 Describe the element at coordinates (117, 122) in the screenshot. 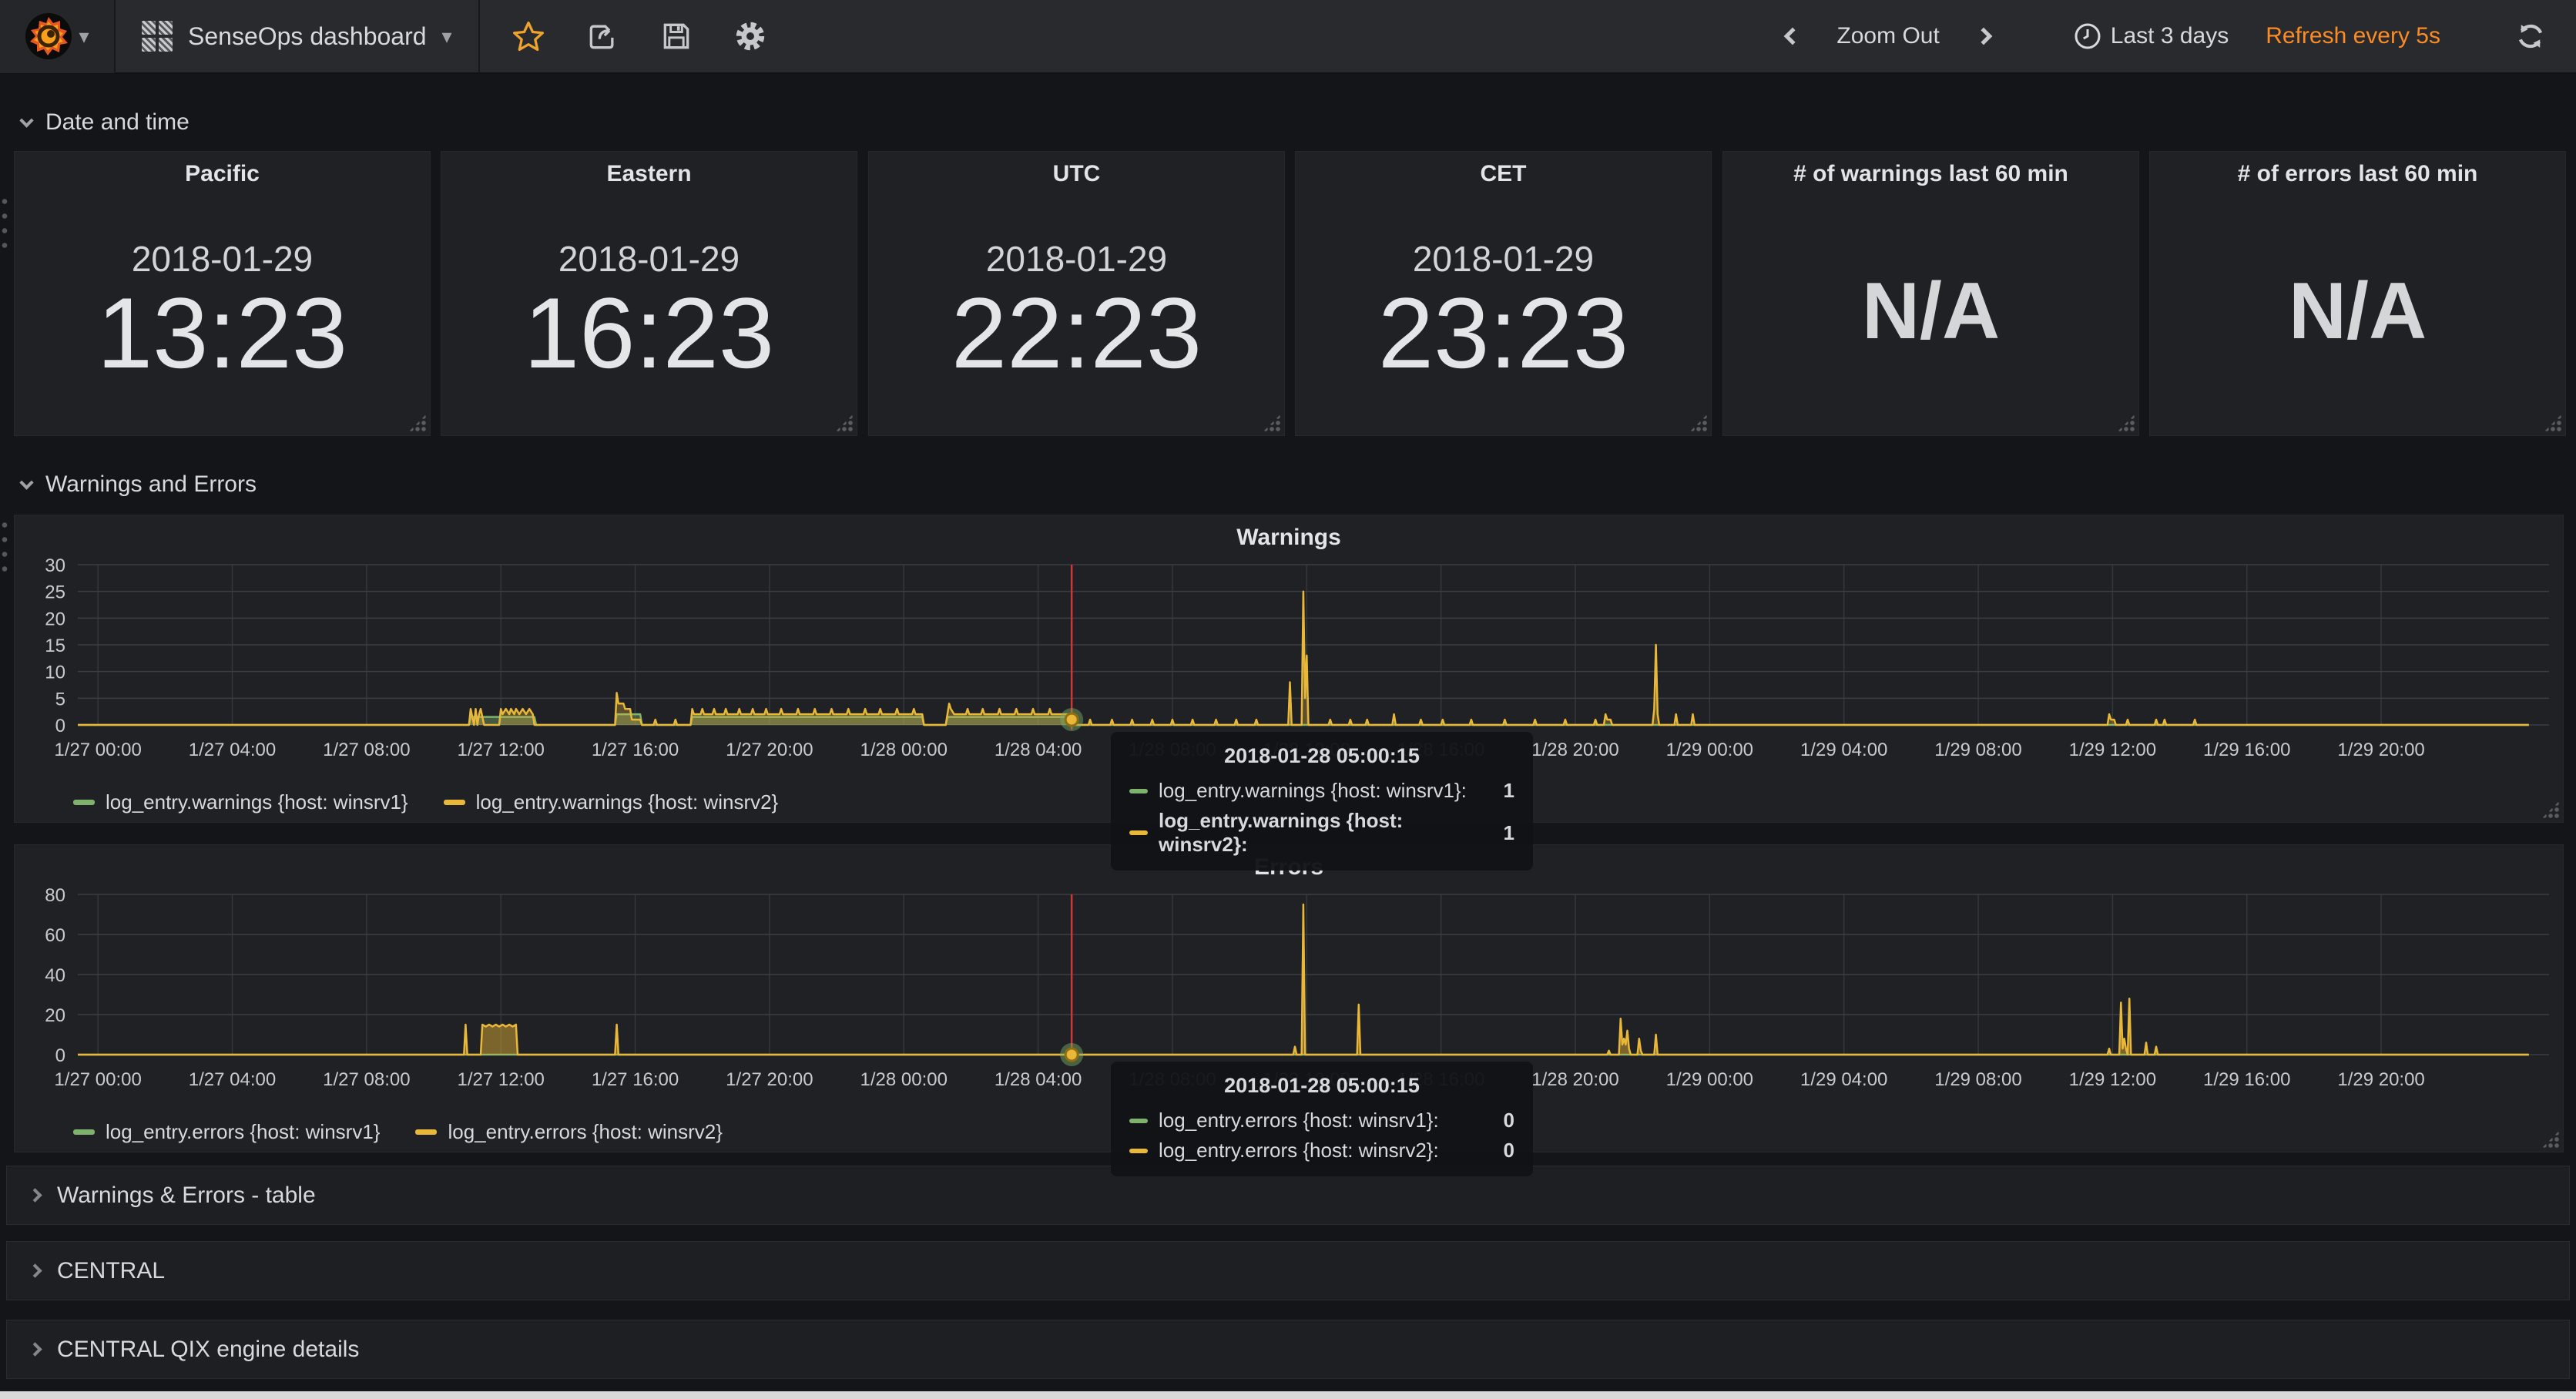

I see `row-label-date-and-time: Date and time` at that location.